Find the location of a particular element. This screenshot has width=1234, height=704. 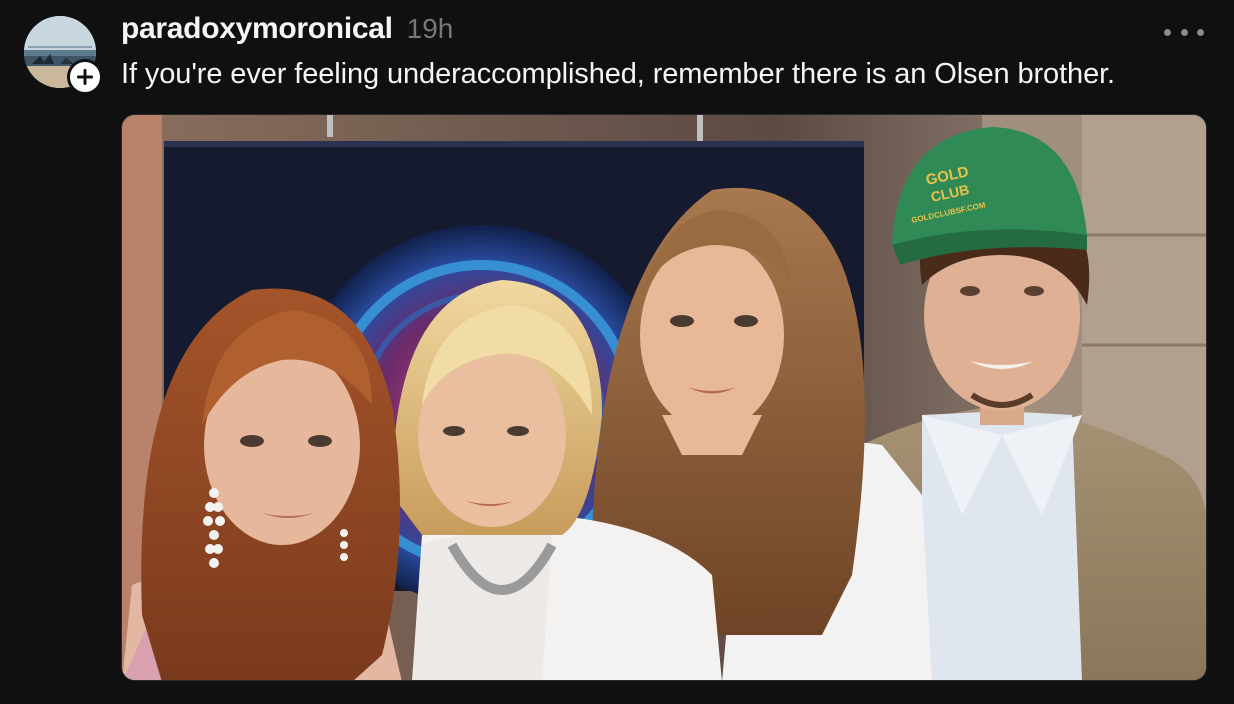

avatar-container is located at coordinates (63, 55).